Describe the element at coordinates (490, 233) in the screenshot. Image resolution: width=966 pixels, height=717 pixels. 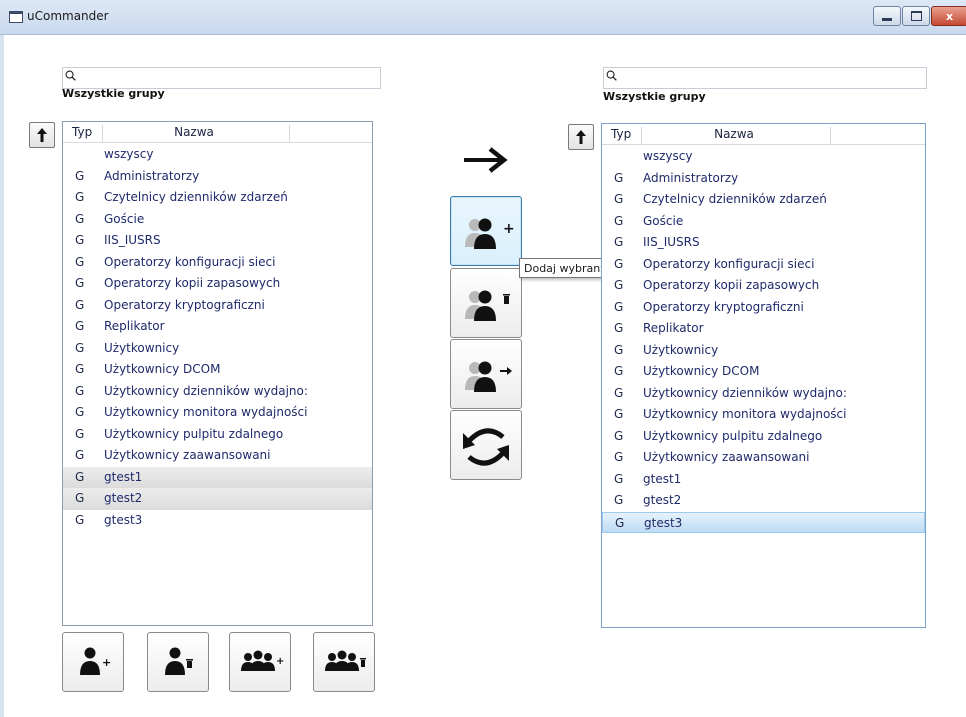
I see `user-add-icon: +` at that location.